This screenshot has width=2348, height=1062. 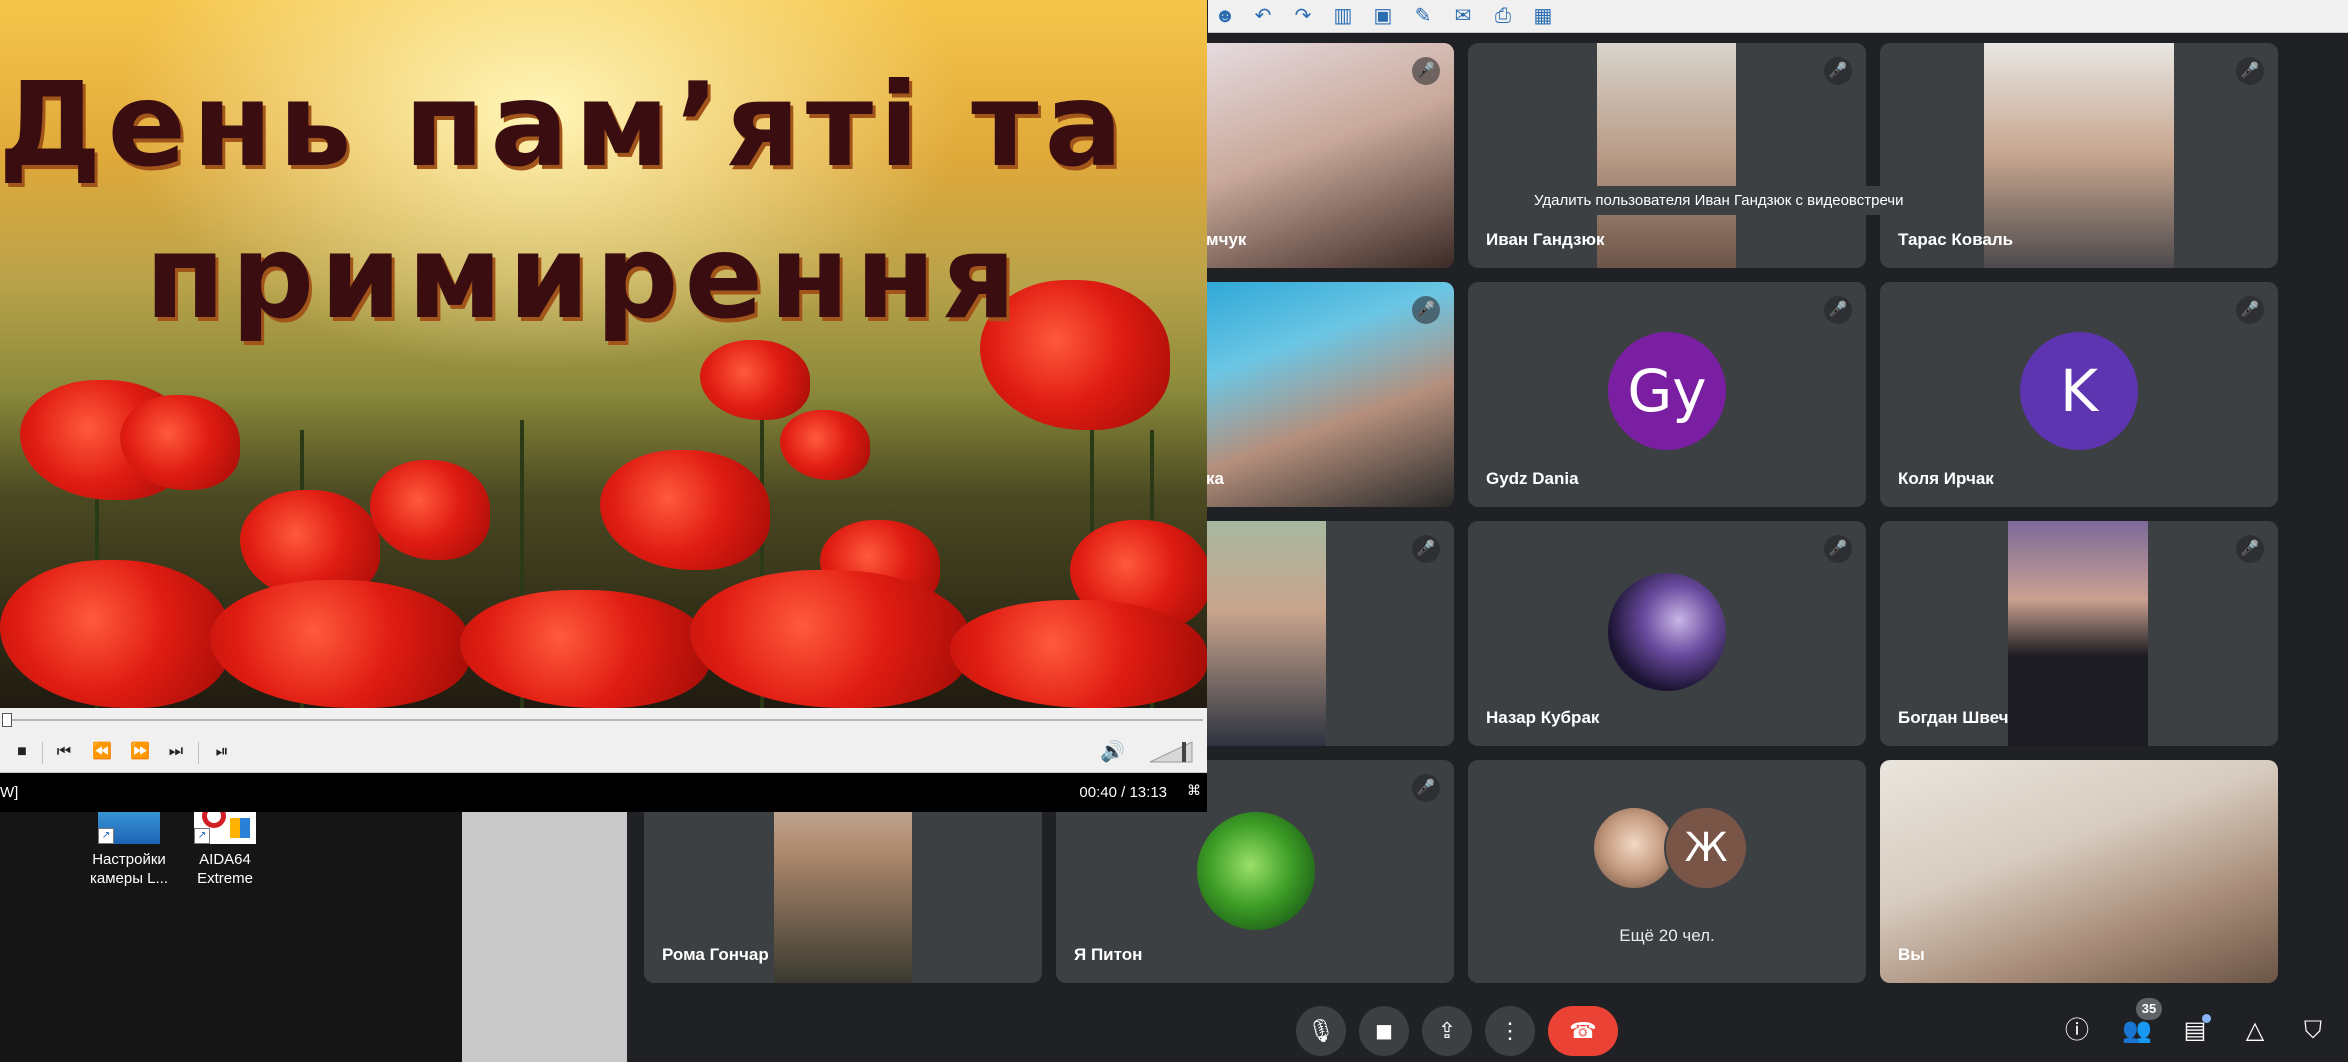 What do you see at coordinates (1112, 752) in the screenshot?
I see `volume-icon: 🔊` at bounding box center [1112, 752].